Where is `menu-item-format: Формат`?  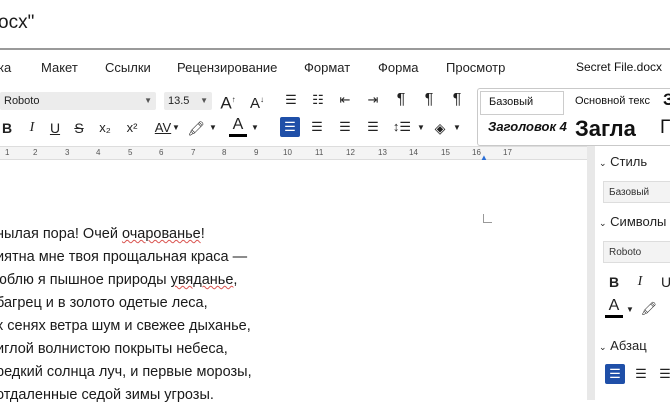
menu-item-format: Формат is located at coordinates (327, 67).